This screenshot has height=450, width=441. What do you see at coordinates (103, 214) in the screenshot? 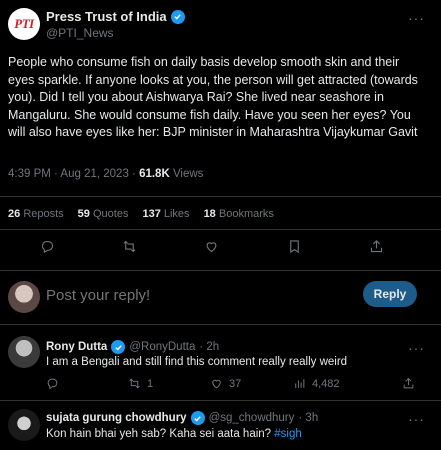
I see `quotes-stat: 59 Quotes` at bounding box center [103, 214].